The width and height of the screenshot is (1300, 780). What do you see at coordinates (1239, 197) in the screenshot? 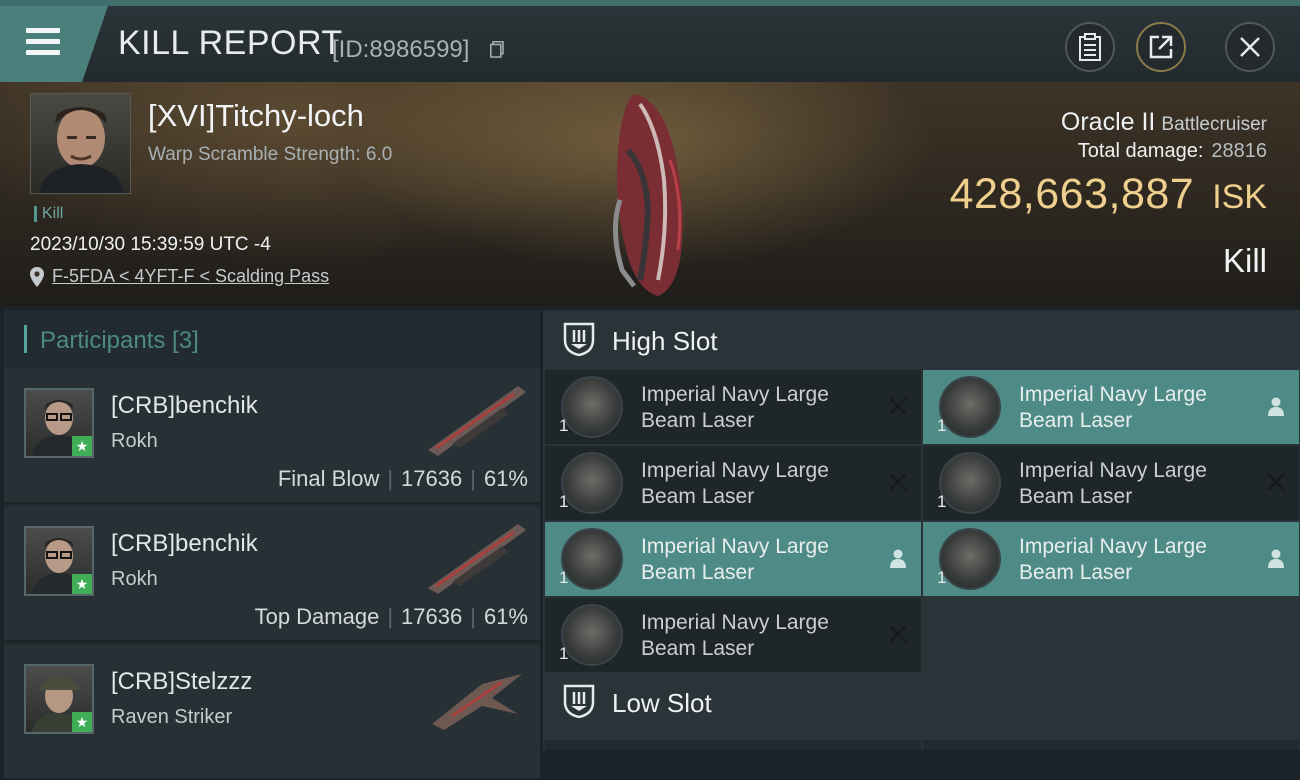
I see `isk-unit: ISK` at bounding box center [1239, 197].